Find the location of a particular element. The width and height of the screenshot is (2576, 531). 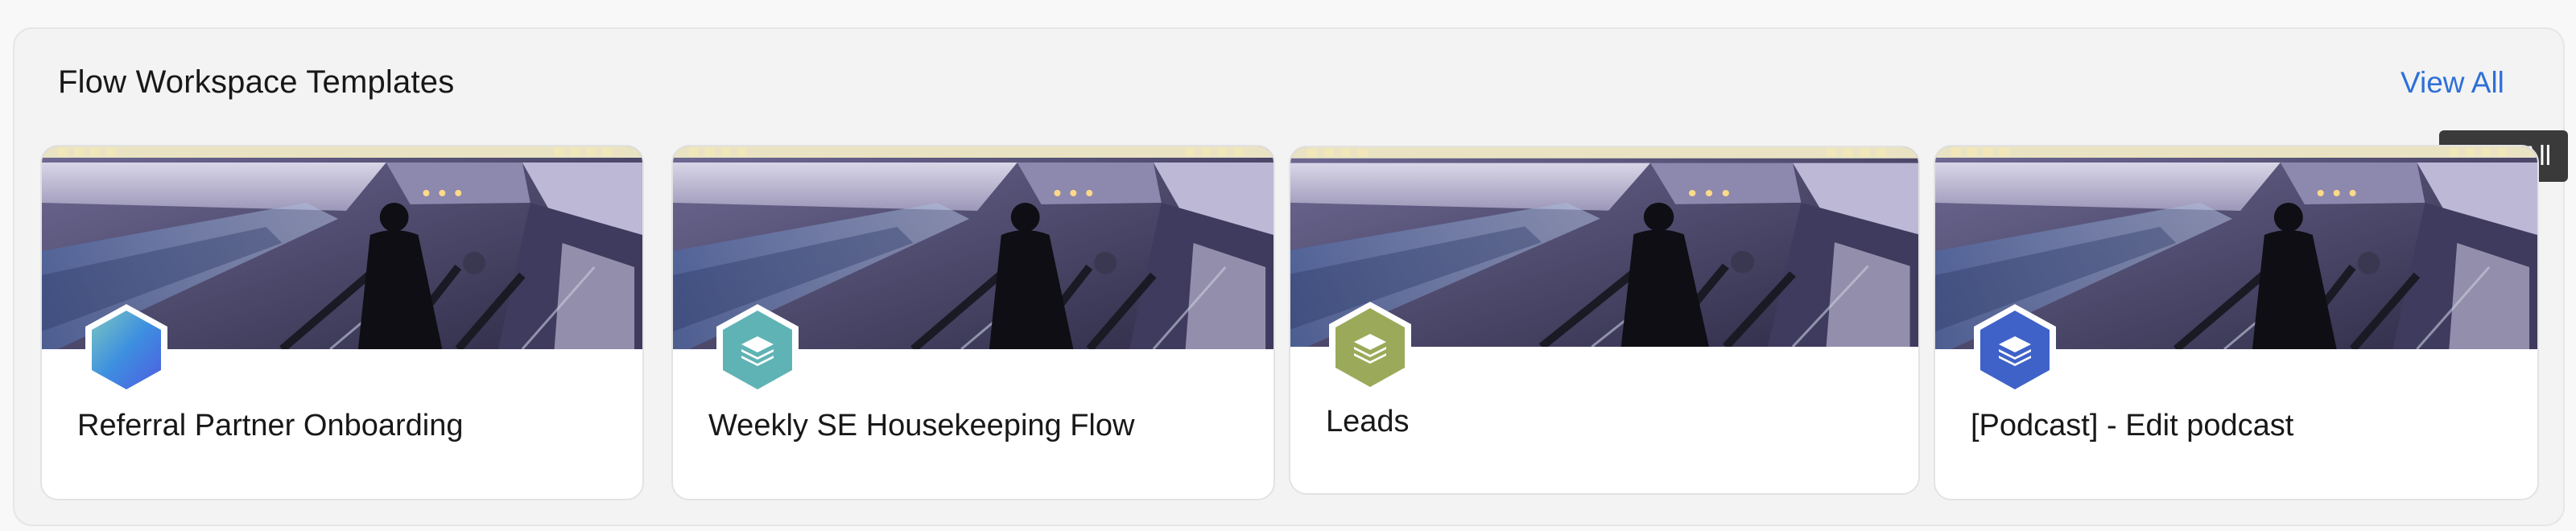

card-title: Leads is located at coordinates (1368, 422).